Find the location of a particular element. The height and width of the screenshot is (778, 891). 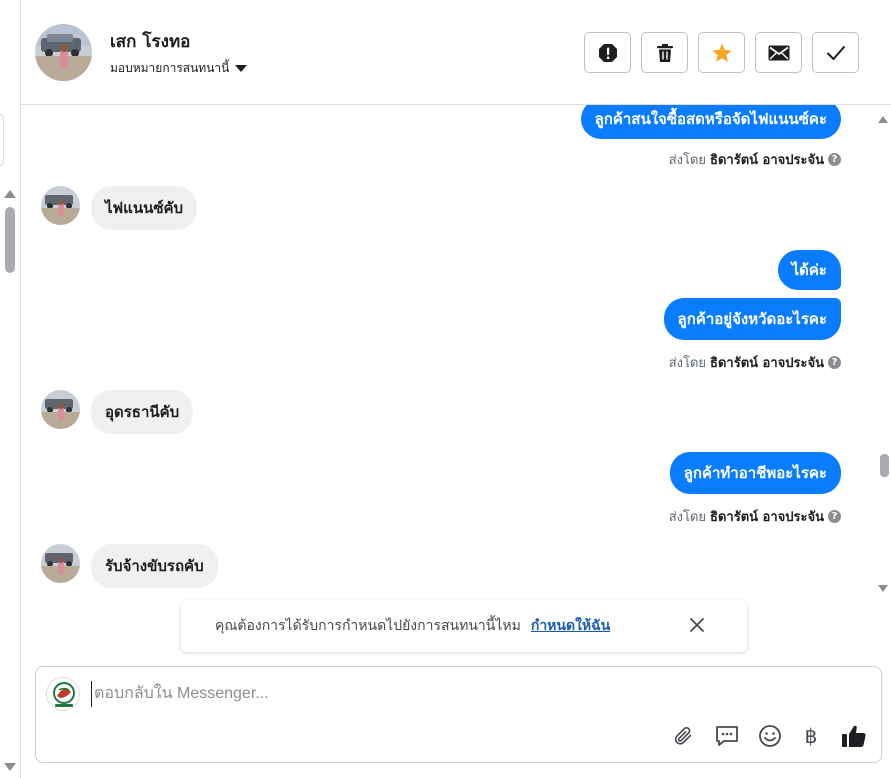

paperclip-icon is located at coordinates (683, 735).